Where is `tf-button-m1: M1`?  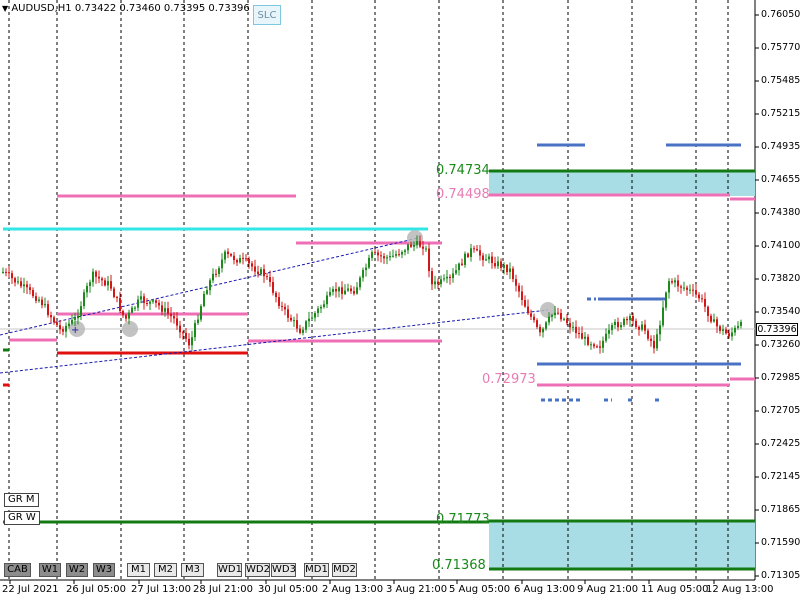
tf-button-m1: M1 is located at coordinates (138, 570).